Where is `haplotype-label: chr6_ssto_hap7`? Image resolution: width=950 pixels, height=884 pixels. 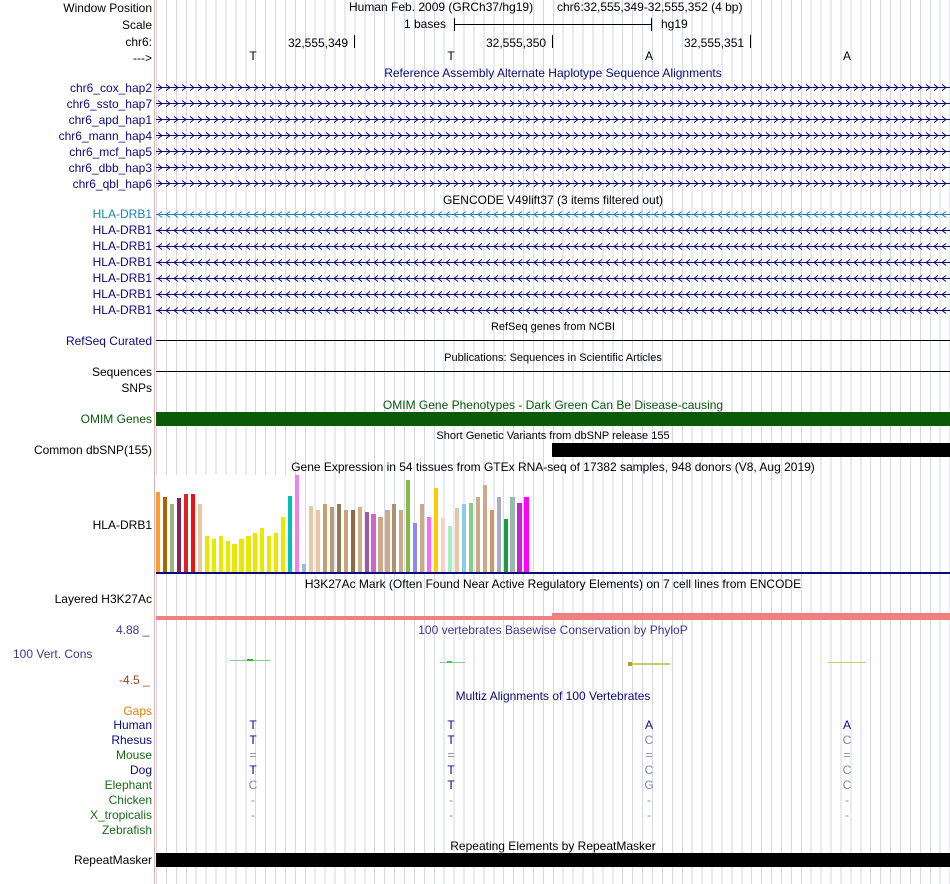
haplotype-label: chr6_ssto_hap7 is located at coordinates (109, 104).